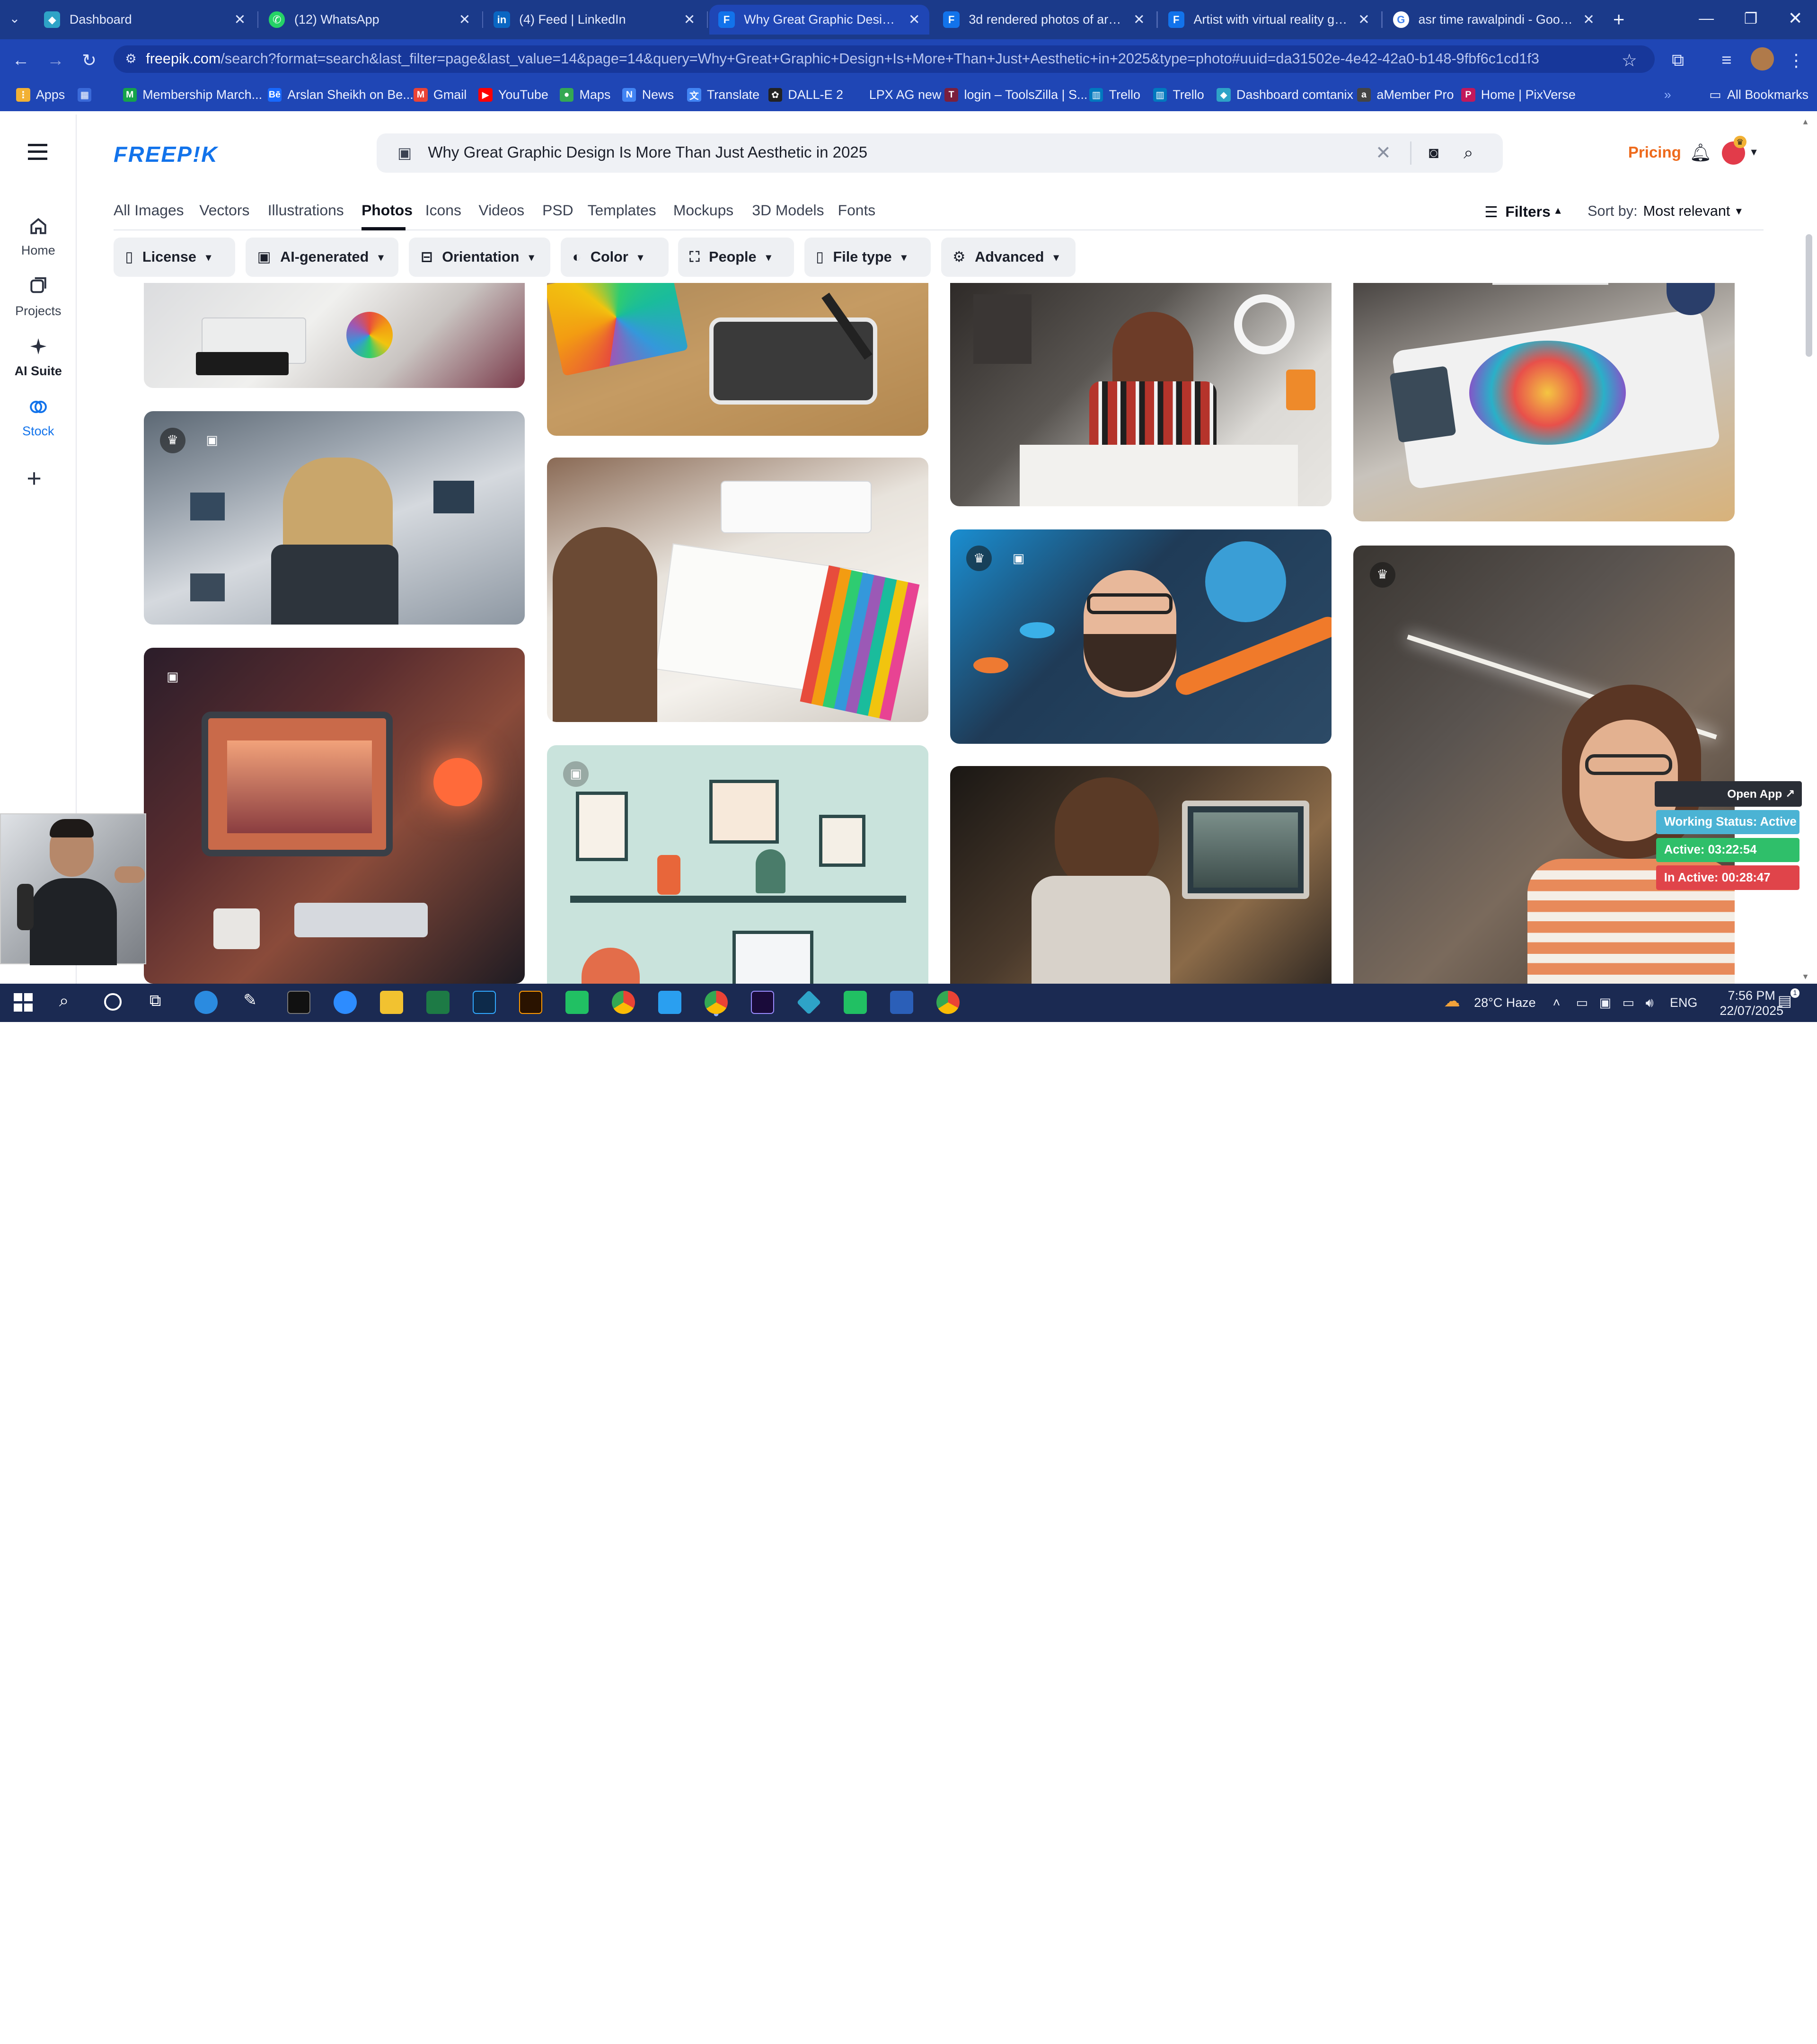  Describe the element at coordinates (1528, 211) in the screenshot. I see `filters-toggle: Filters` at that location.